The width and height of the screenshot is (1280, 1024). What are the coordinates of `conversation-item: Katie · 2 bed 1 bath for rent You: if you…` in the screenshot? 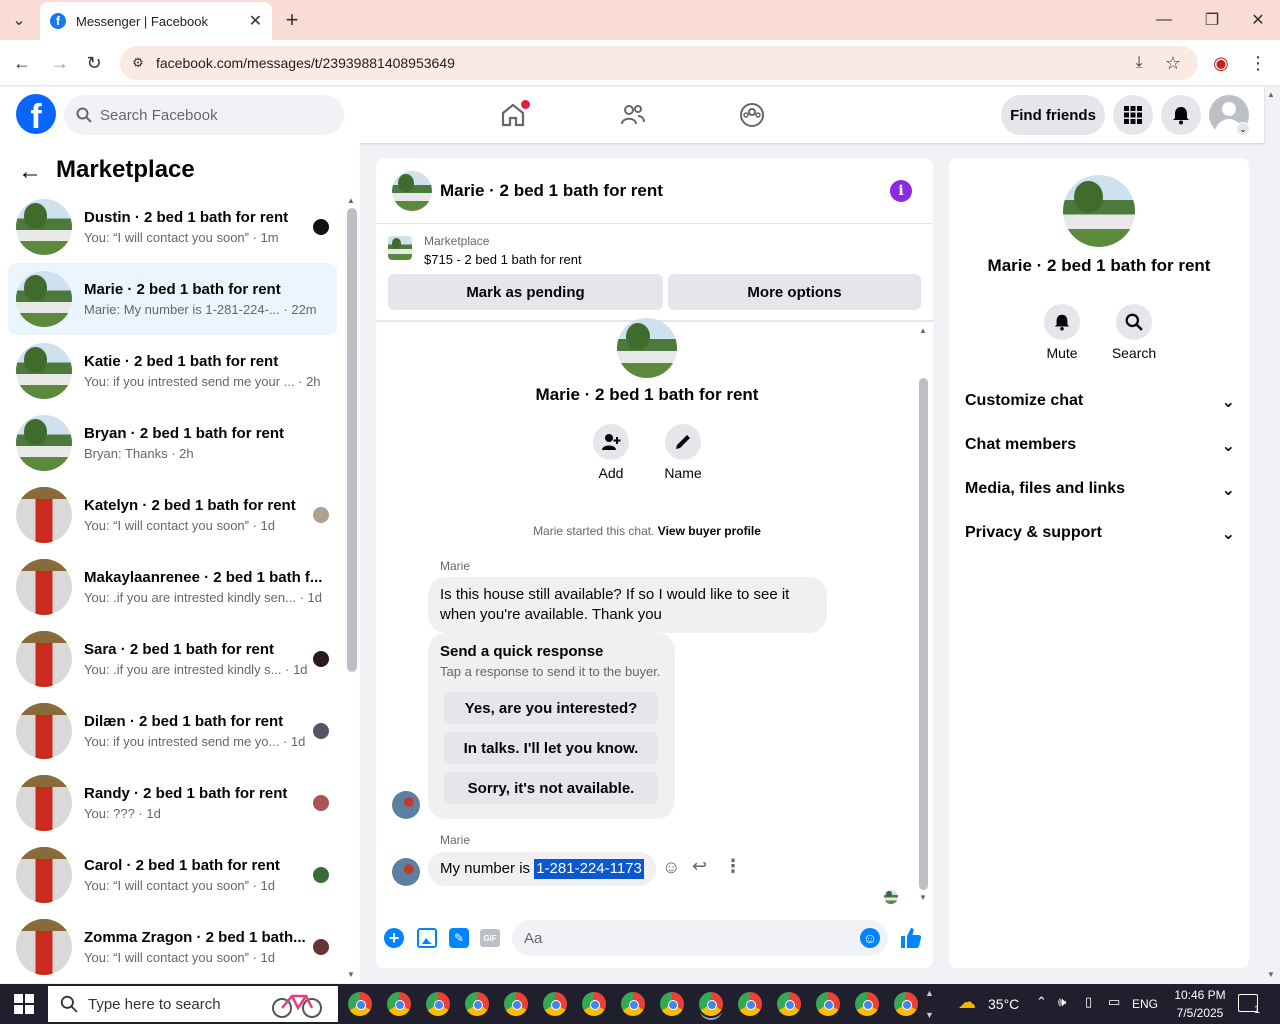 It's located at (172, 371).